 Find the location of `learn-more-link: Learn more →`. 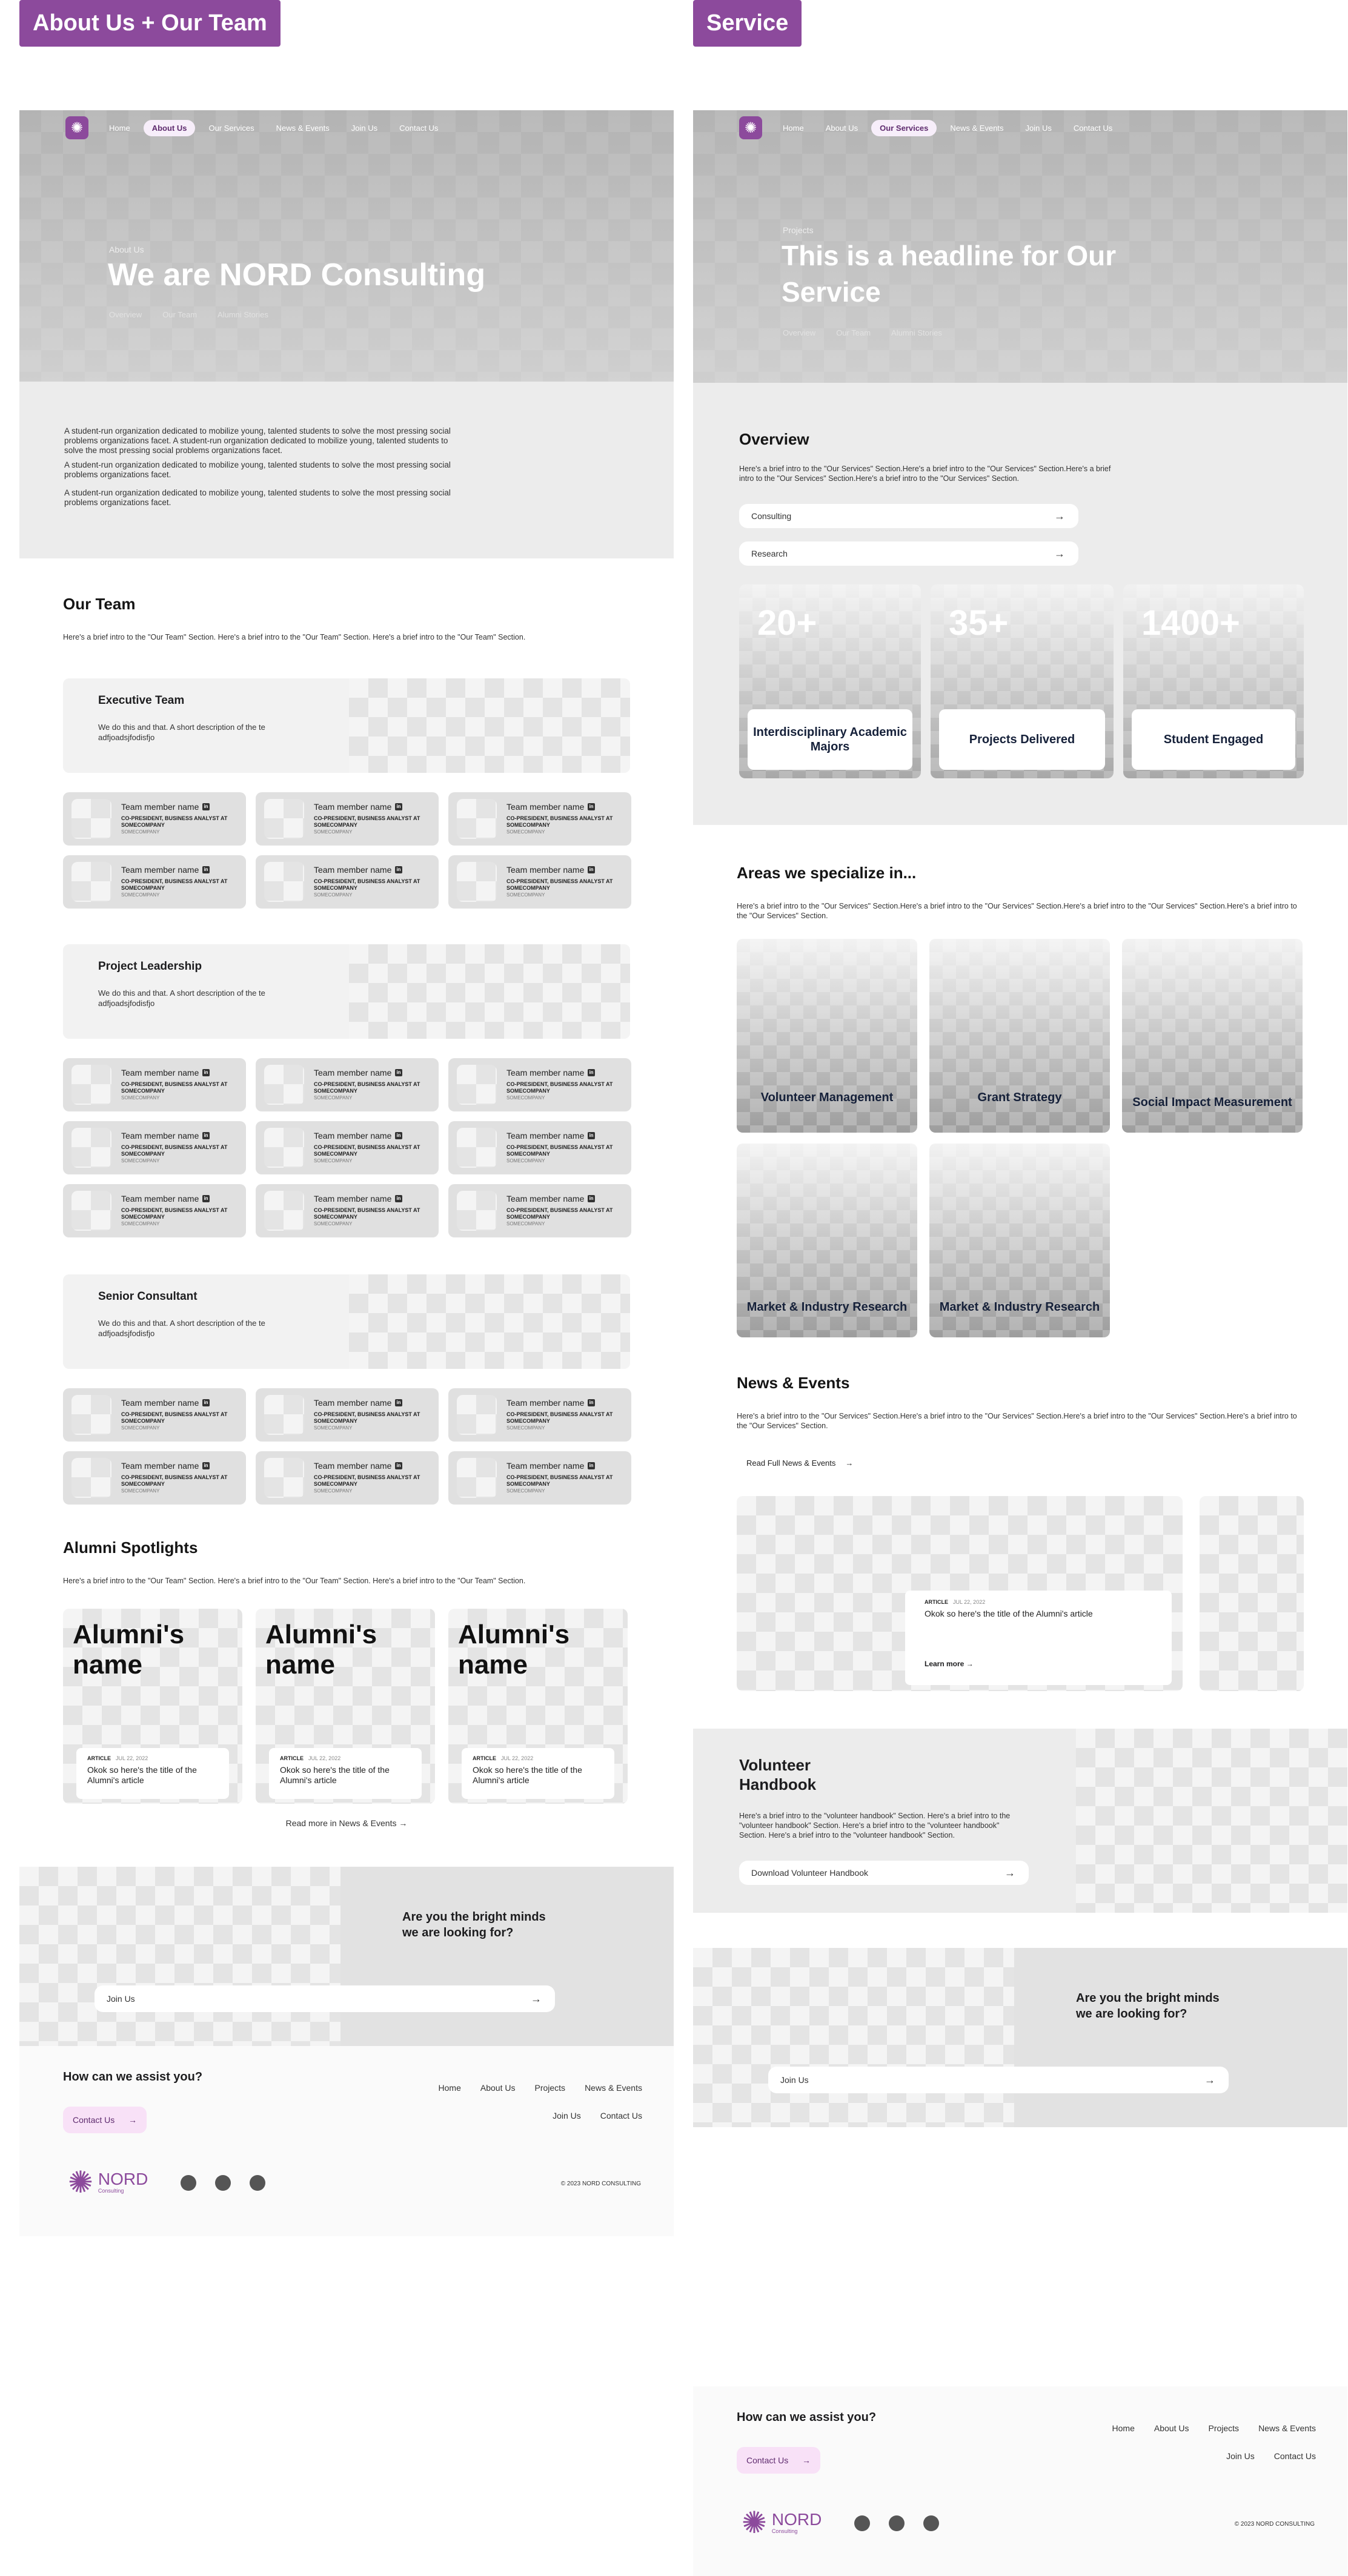

learn-more-link: Learn more → is located at coordinates (950, 1664).